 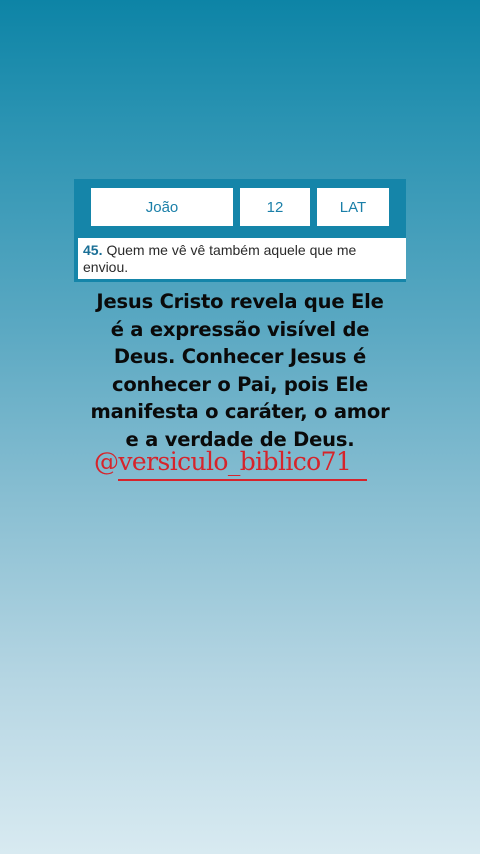 What do you see at coordinates (275, 207) in the screenshot?
I see `chapter-selector-button: 12` at bounding box center [275, 207].